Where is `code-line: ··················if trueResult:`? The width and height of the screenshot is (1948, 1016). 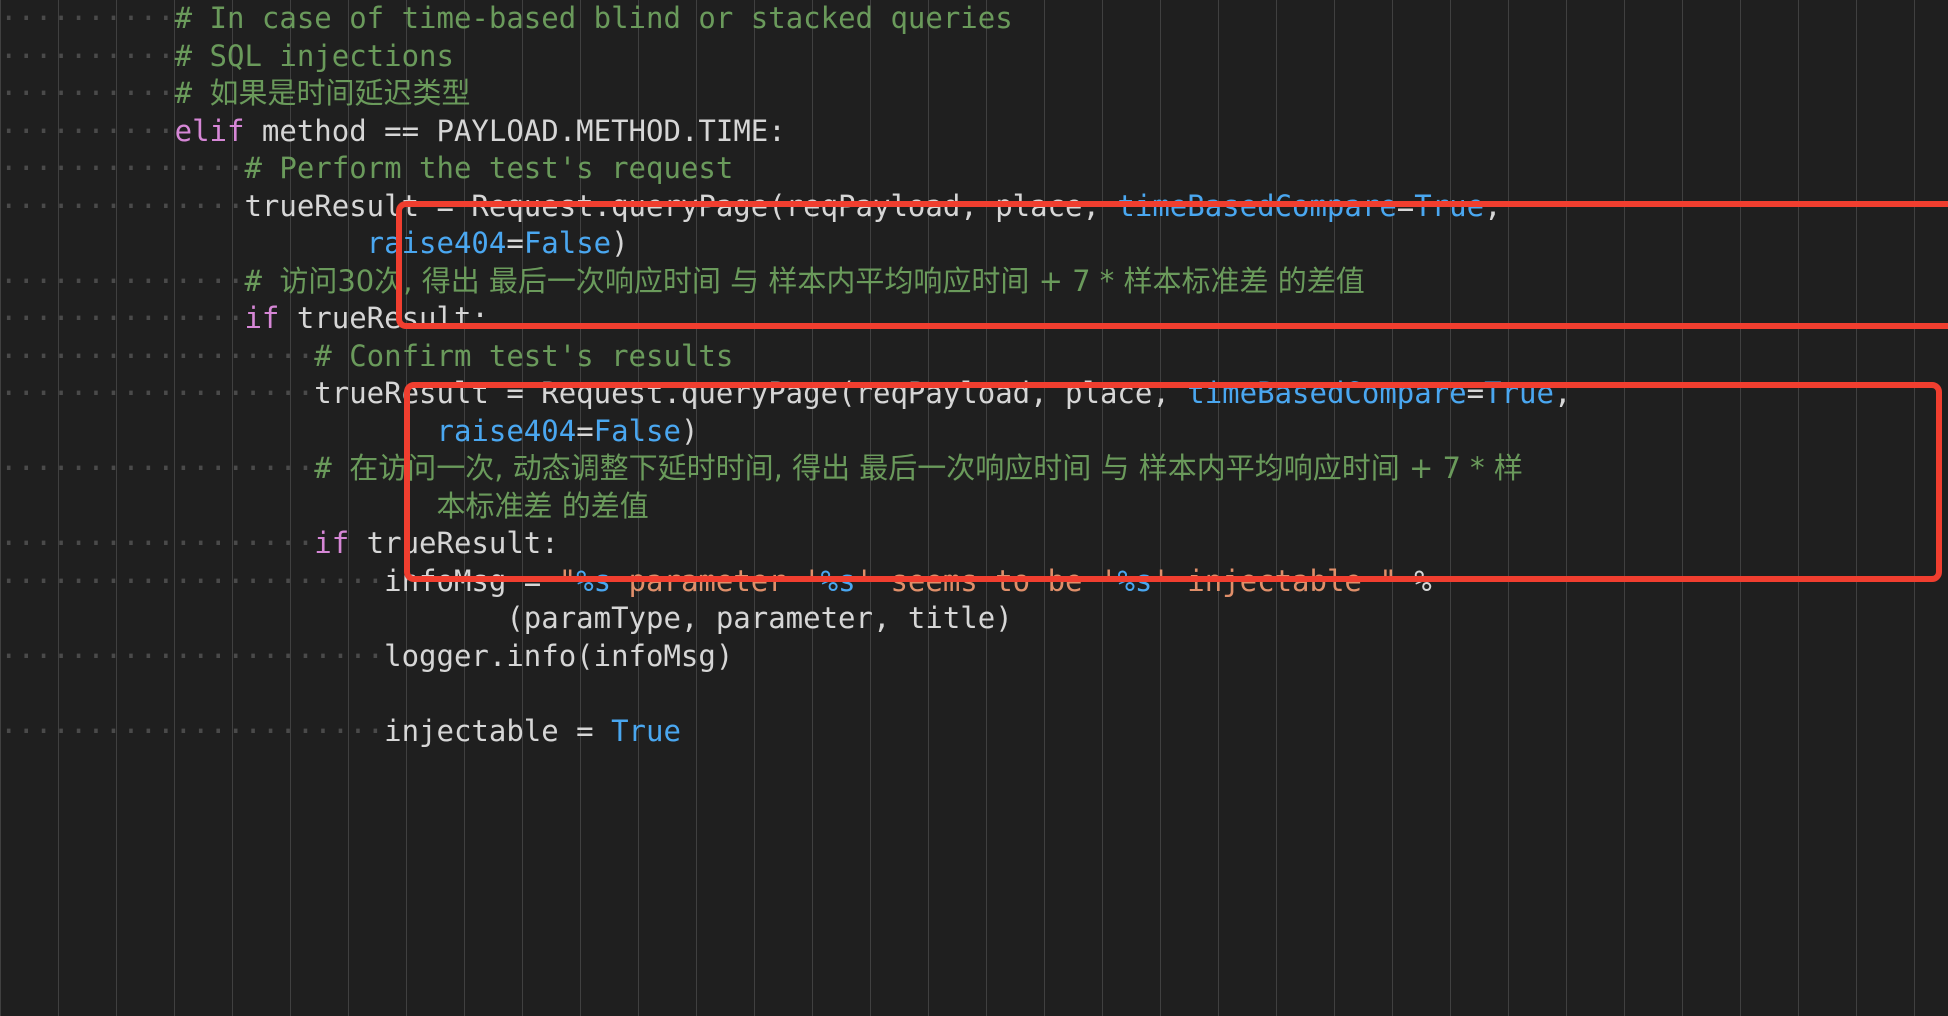
code-line: ··················if trueResult: is located at coordinates (974, 544).